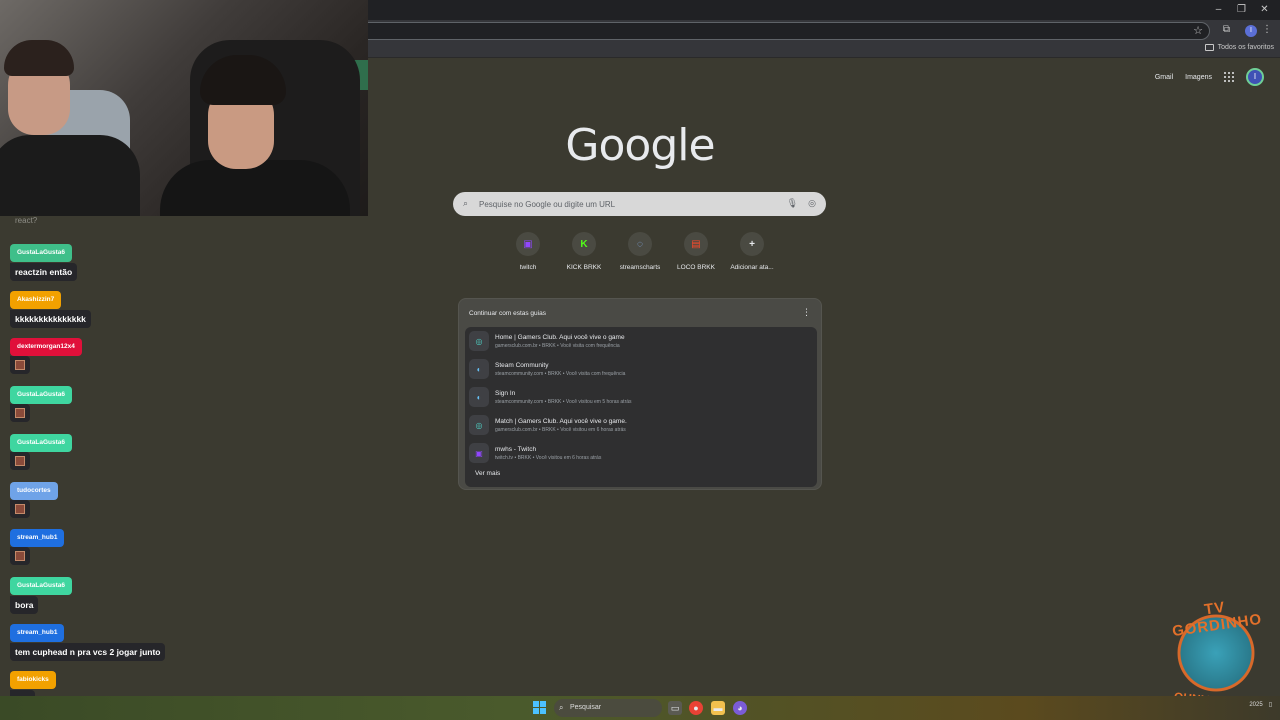  What do you see at coordinates (584, 244) in the screenshot?
I see `kick-icon: K` at bounding box center [584, 244].